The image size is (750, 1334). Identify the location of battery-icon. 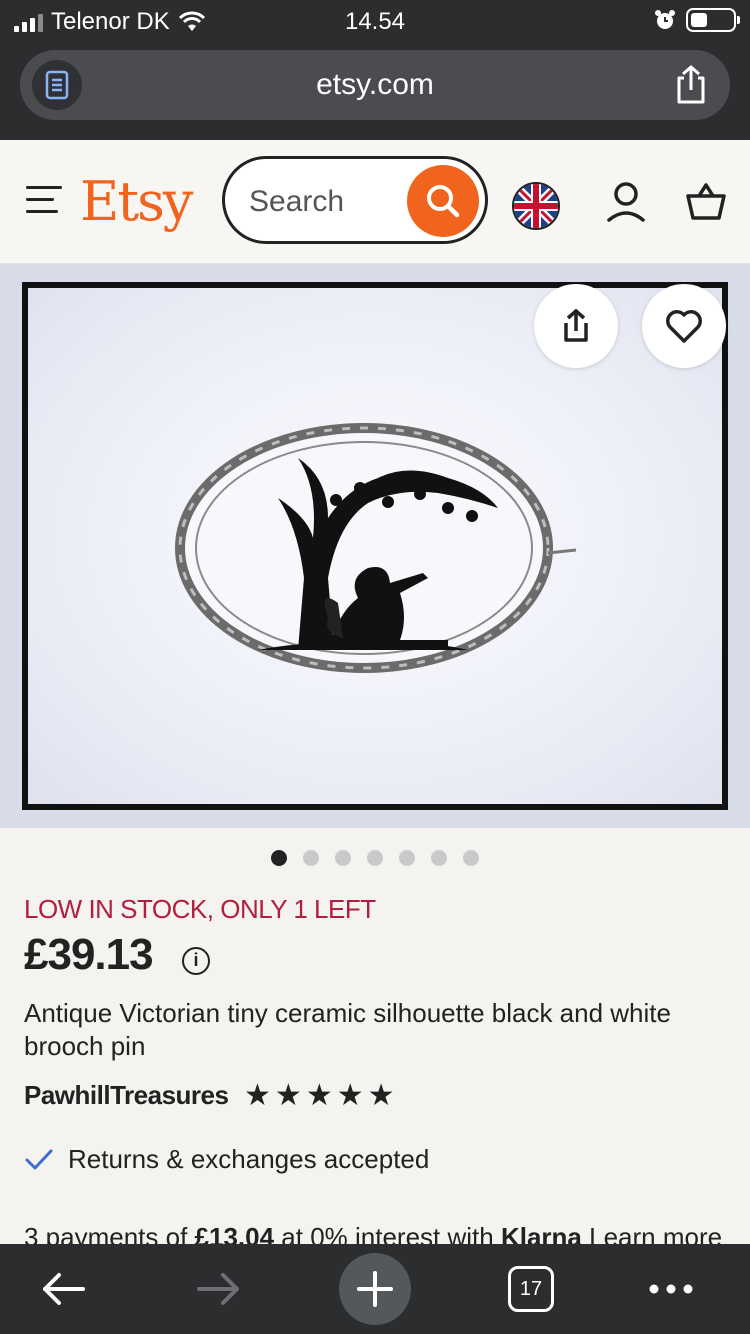
(713, 20).